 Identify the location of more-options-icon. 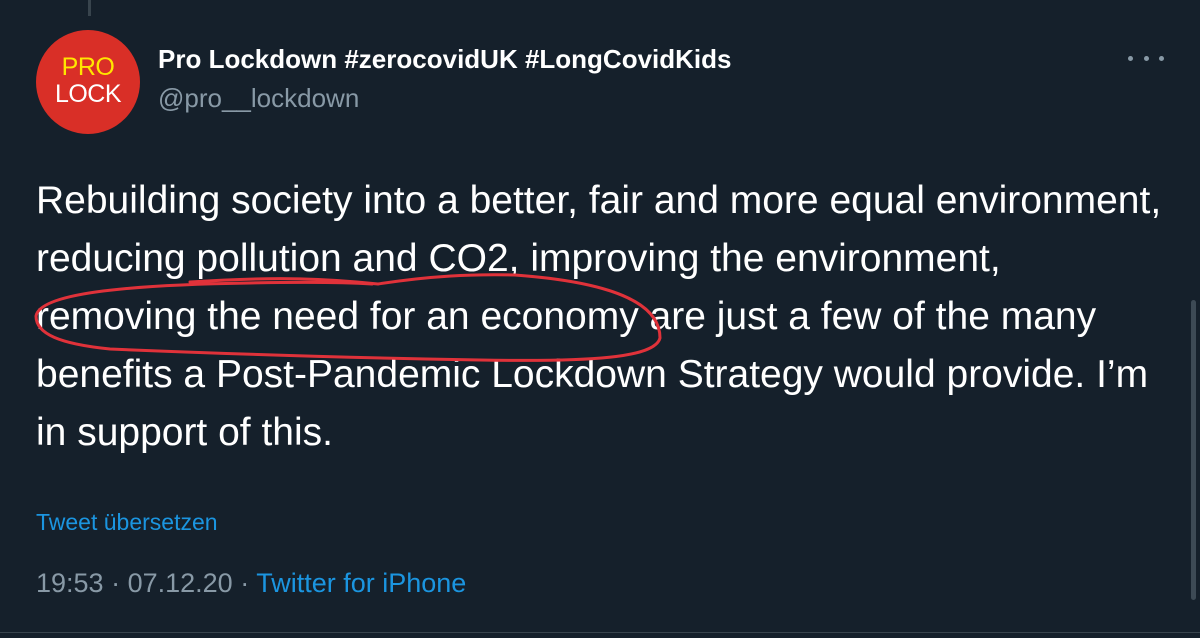
(1146, 58).